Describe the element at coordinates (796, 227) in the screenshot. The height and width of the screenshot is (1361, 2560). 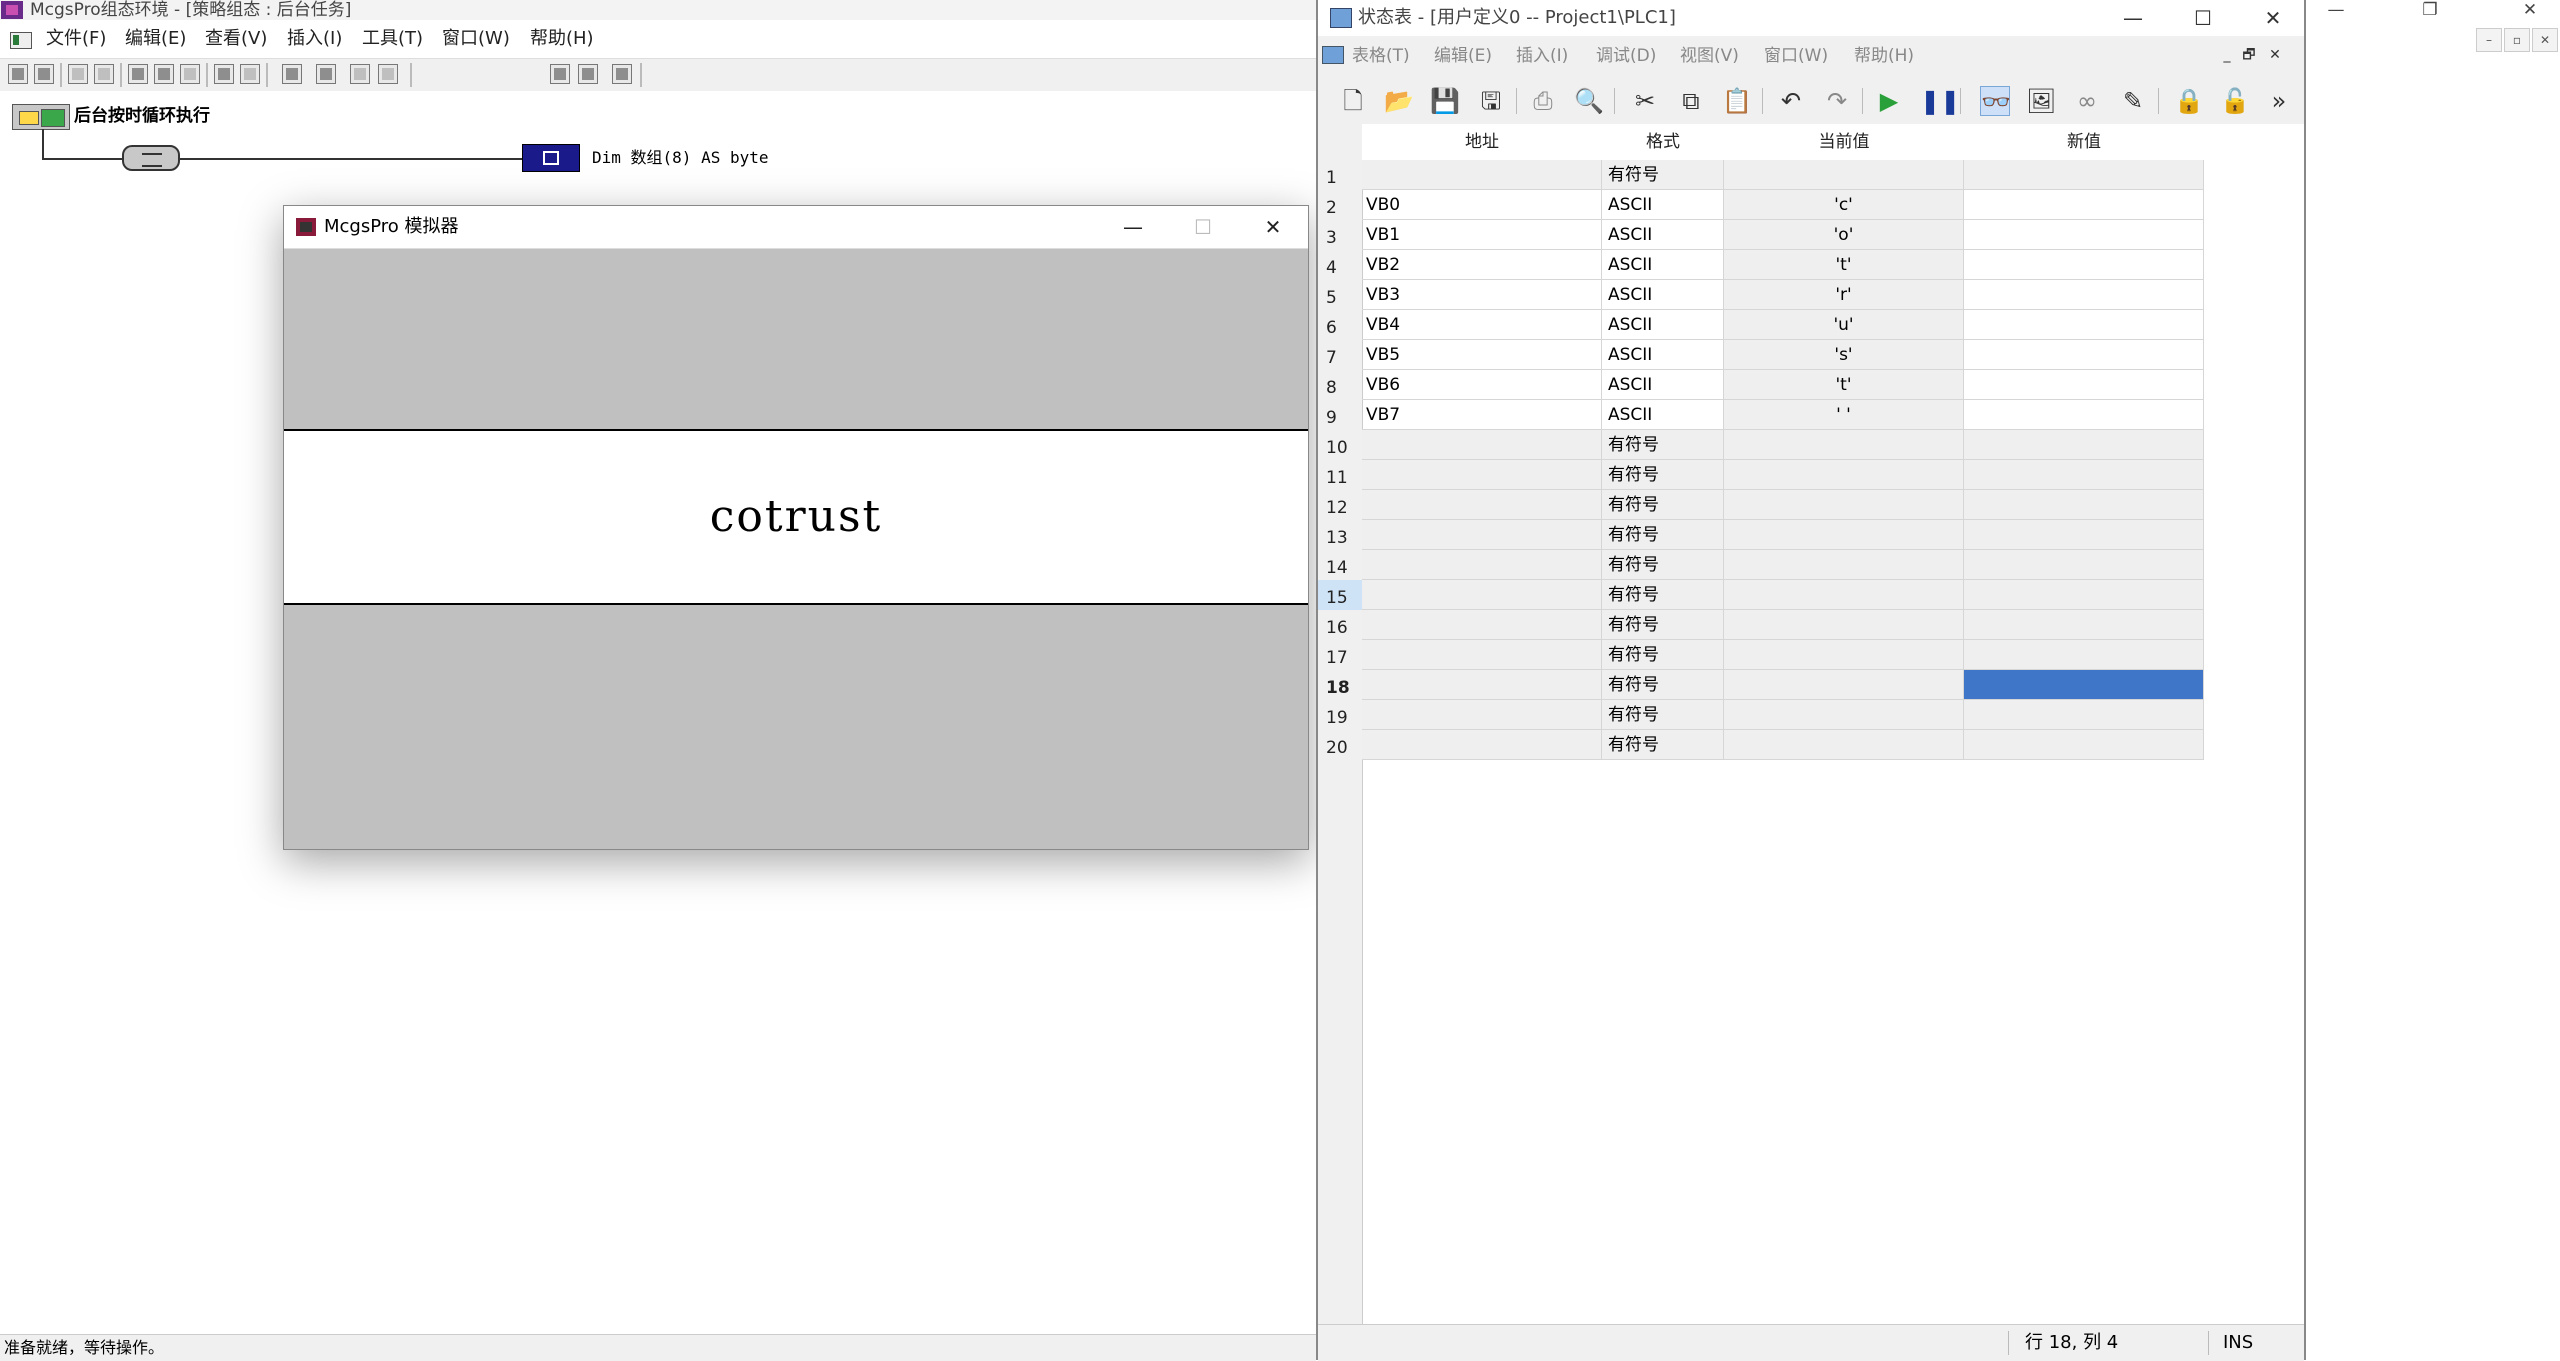
I see `simulator-title-bar: McgsPro 模拟器 — ☐ ✕` at that location.